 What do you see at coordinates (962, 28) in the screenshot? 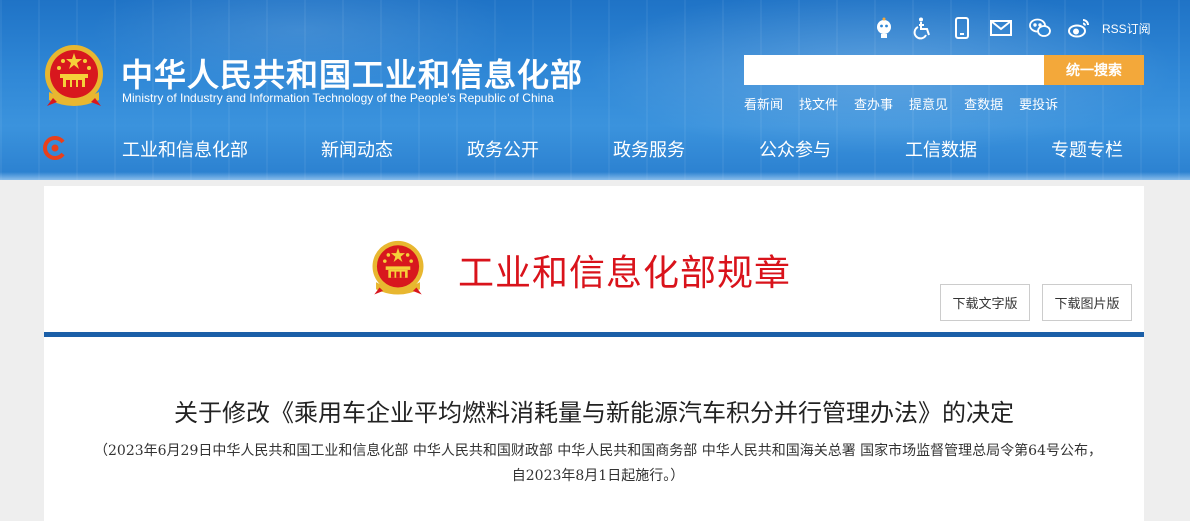
I see `mobile-icon` at bounding box center [962, 28].